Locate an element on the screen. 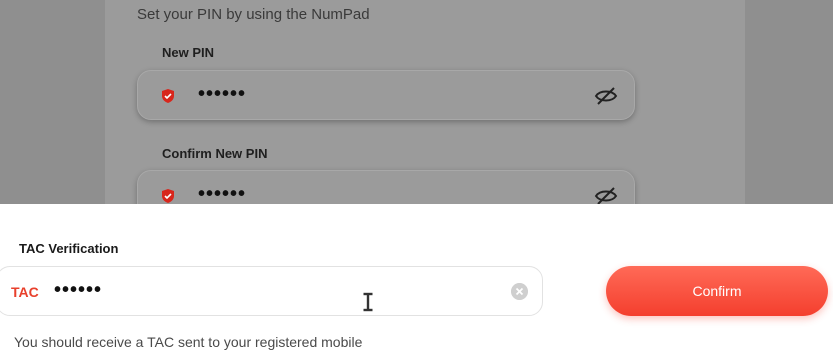 This screenshot has height=352, width=833. eye-off-icon is located at coordinates (606, 96).